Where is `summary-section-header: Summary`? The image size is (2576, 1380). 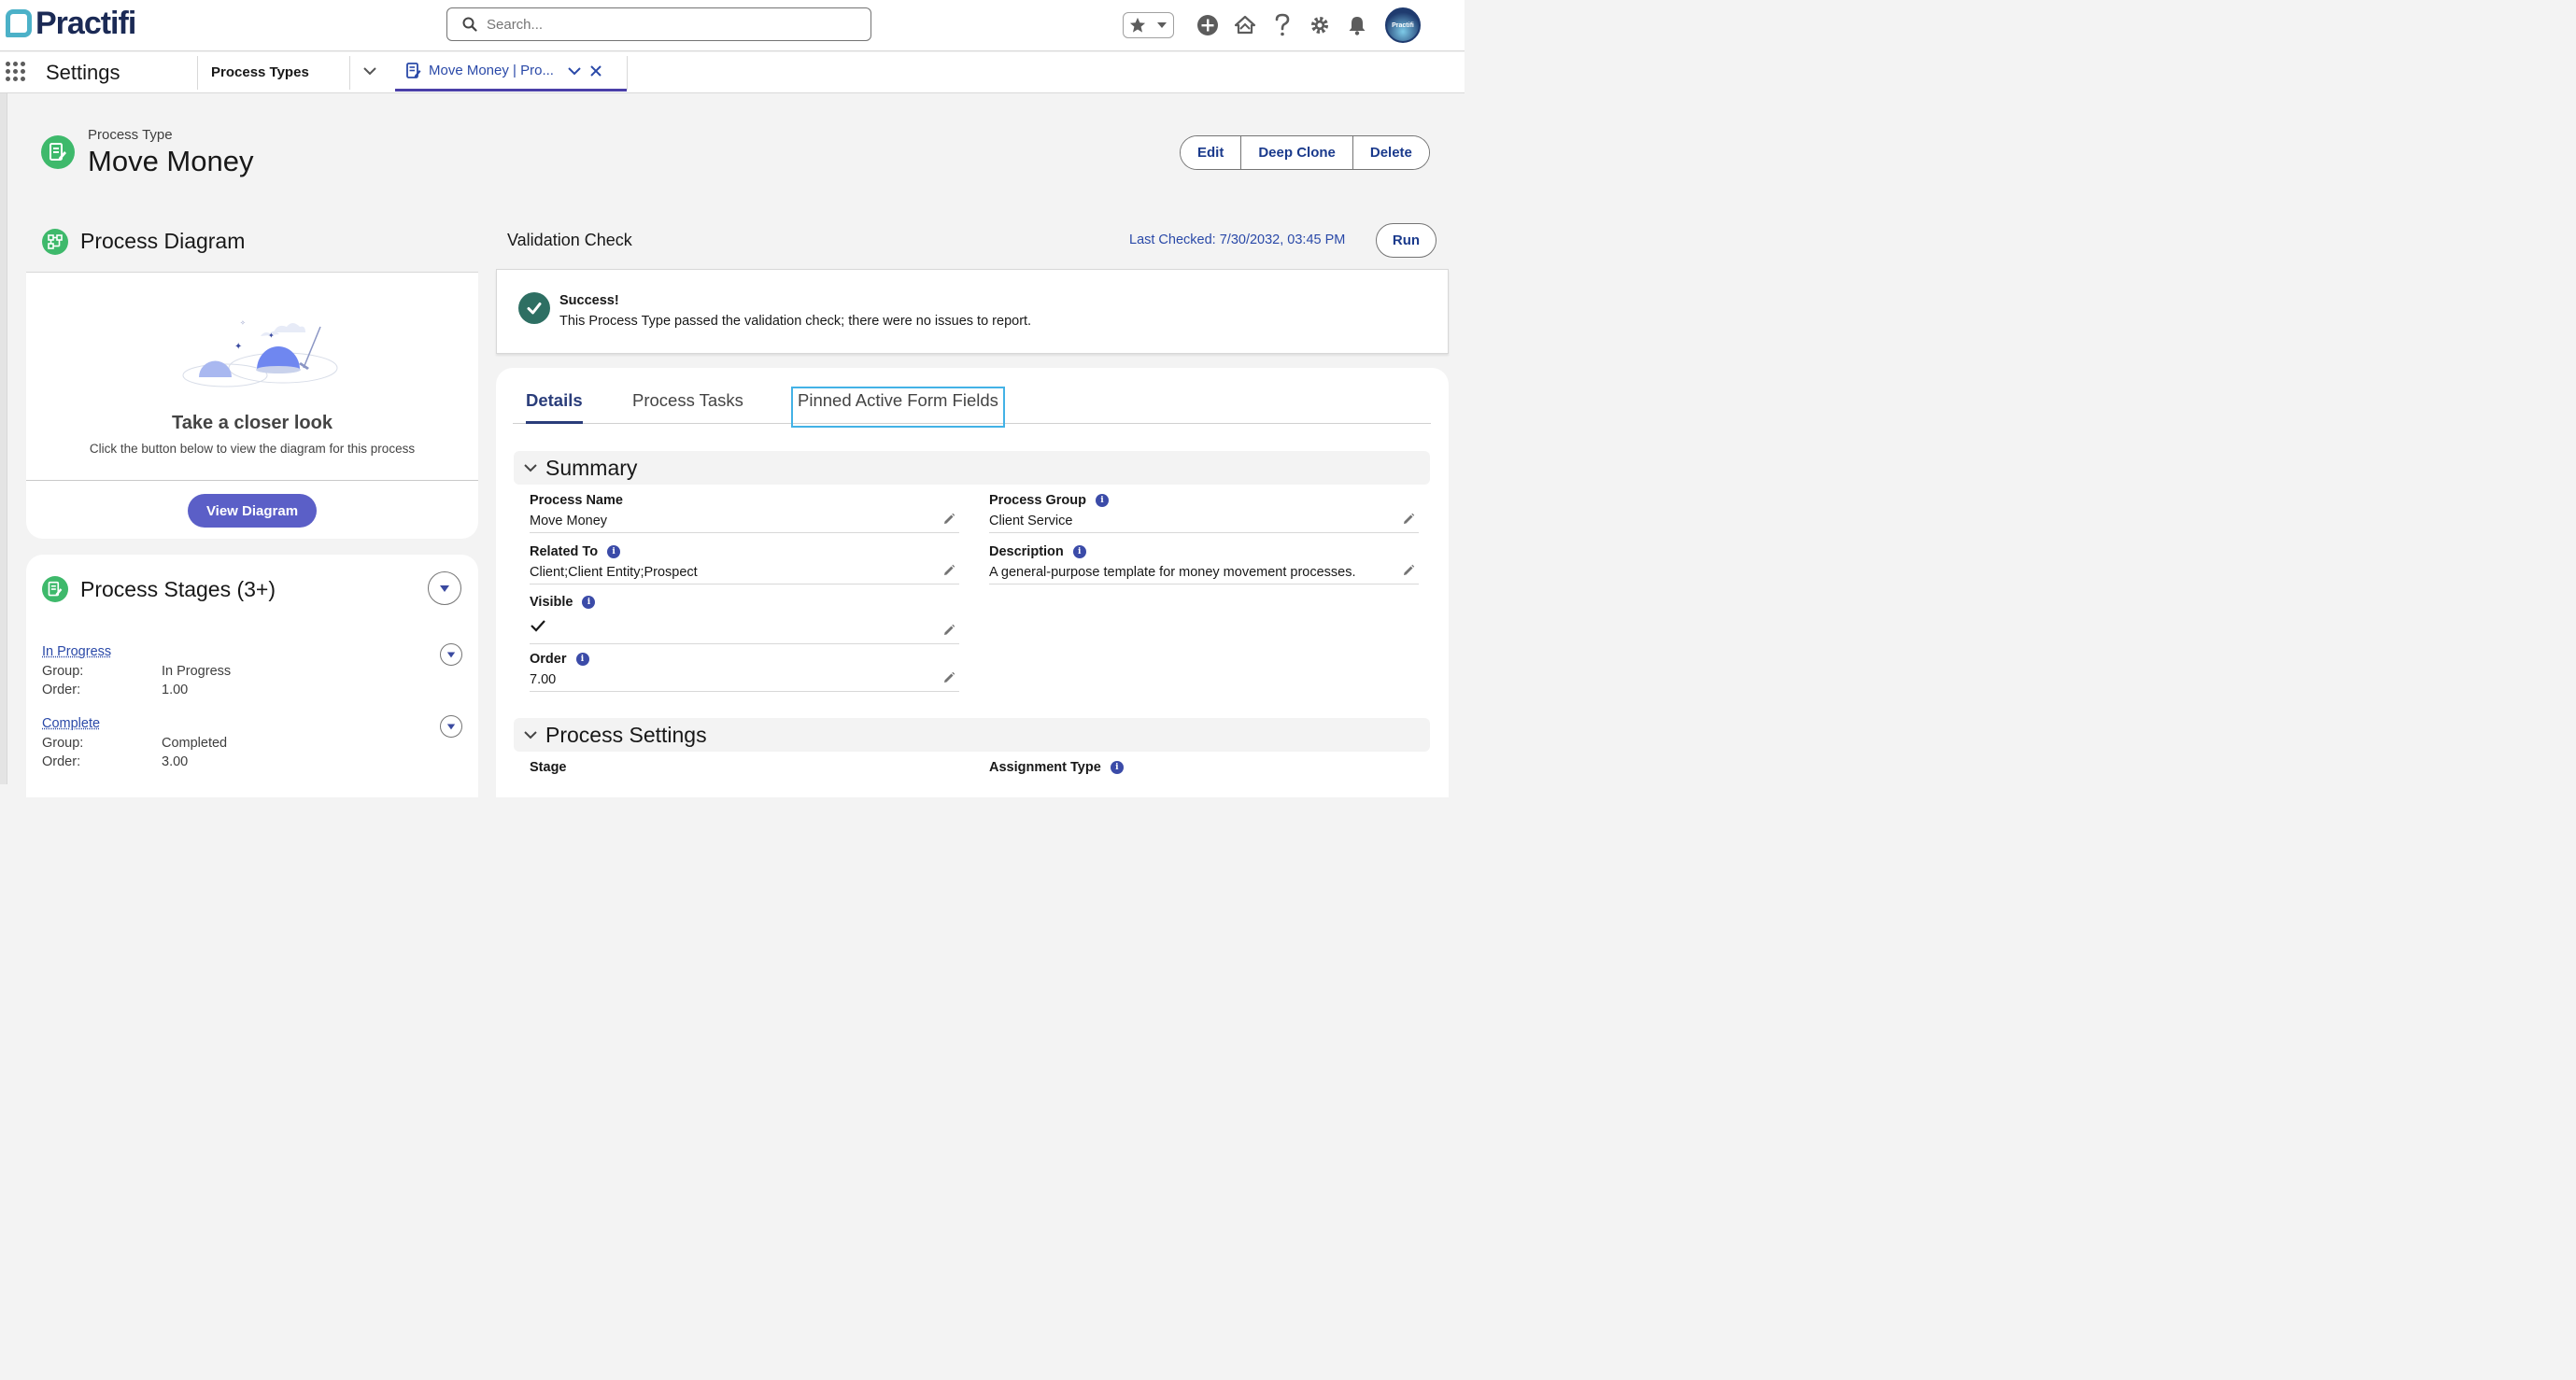 summary-section-header: Summary is located at coordinates (972, 468).